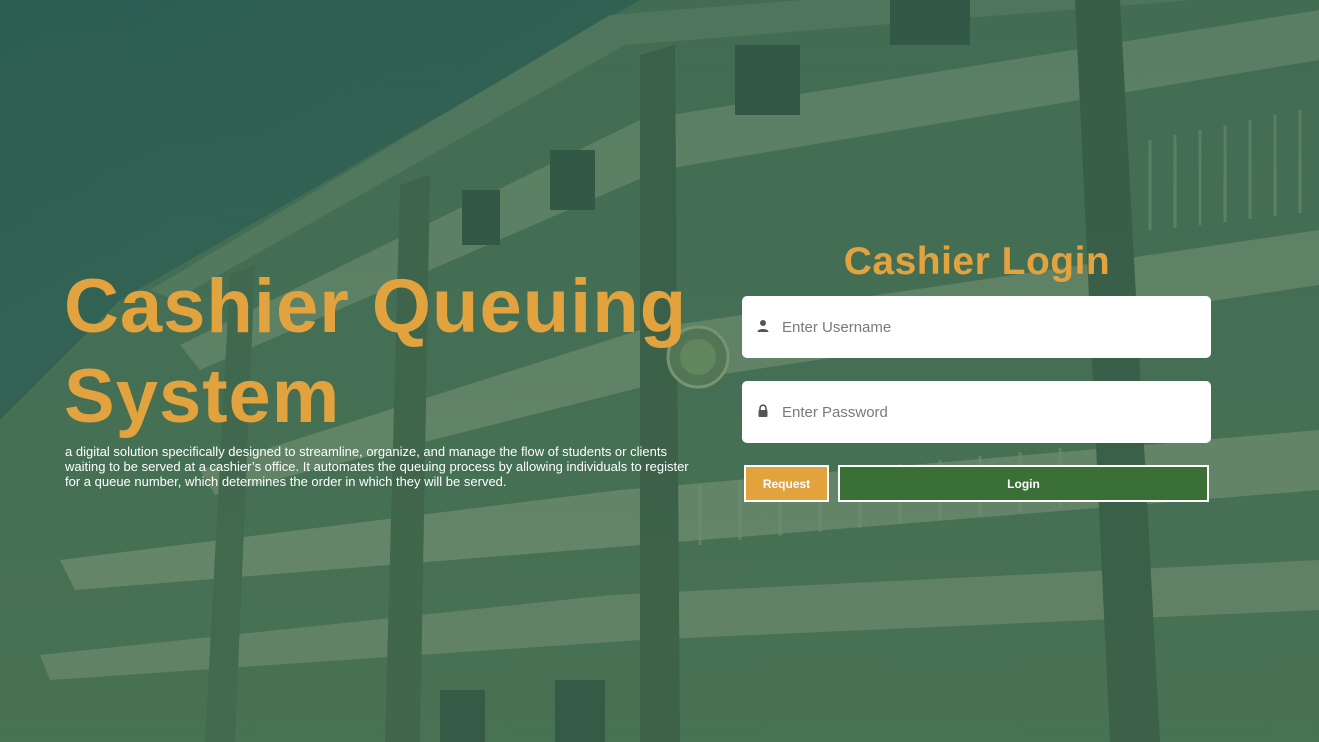 Image resolution: width=1319 pixels, height=742 pixels. I want to click on request-button: Request, so click(786, 483).